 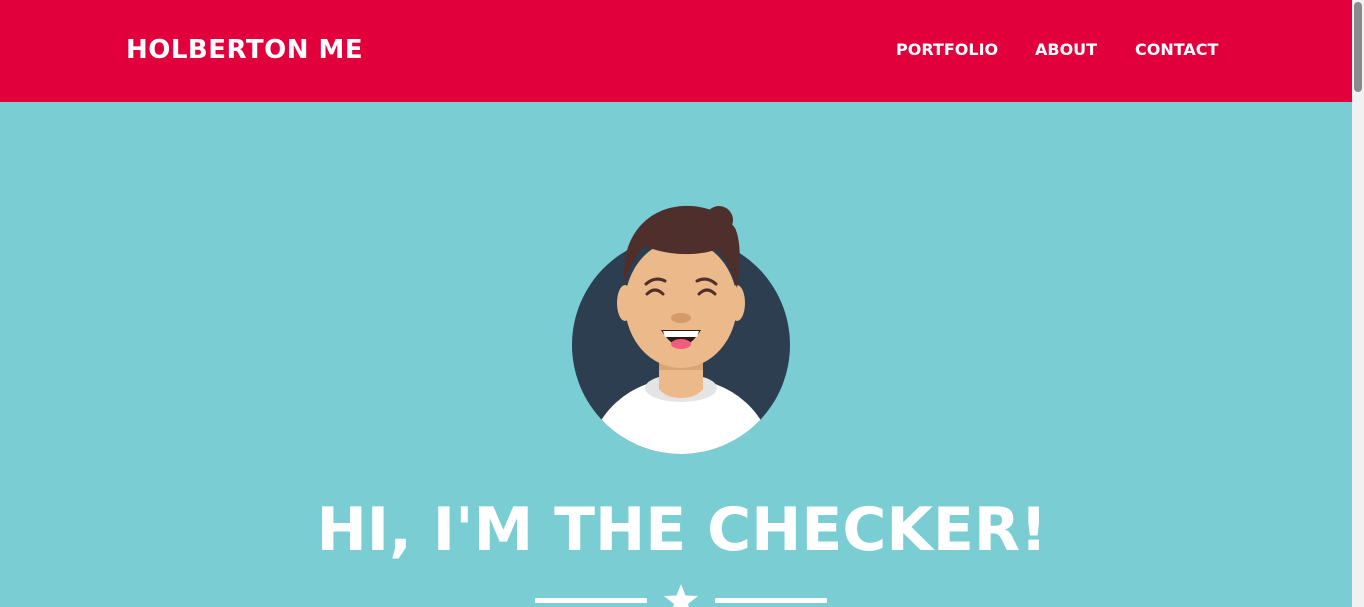 What do you see at coordinates (1176, 50) in the screenshot?
I see `nav-link-contact: CONTACT` at bounding box center [1176, 50].